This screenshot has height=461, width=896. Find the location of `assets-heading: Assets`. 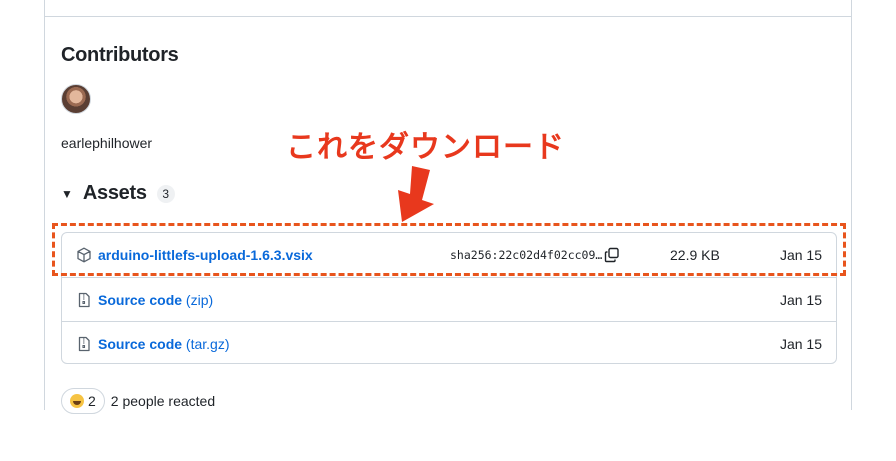

assets-heading: Assets is located at coordinates (114, 193).